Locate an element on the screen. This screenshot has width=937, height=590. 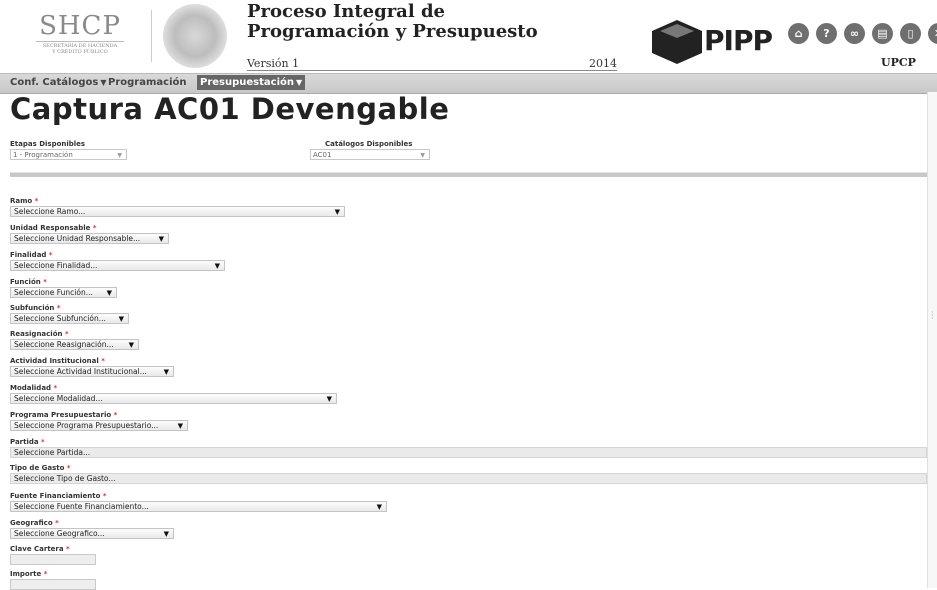
home-icon: ⌂ is located at coordinates (798, 33).